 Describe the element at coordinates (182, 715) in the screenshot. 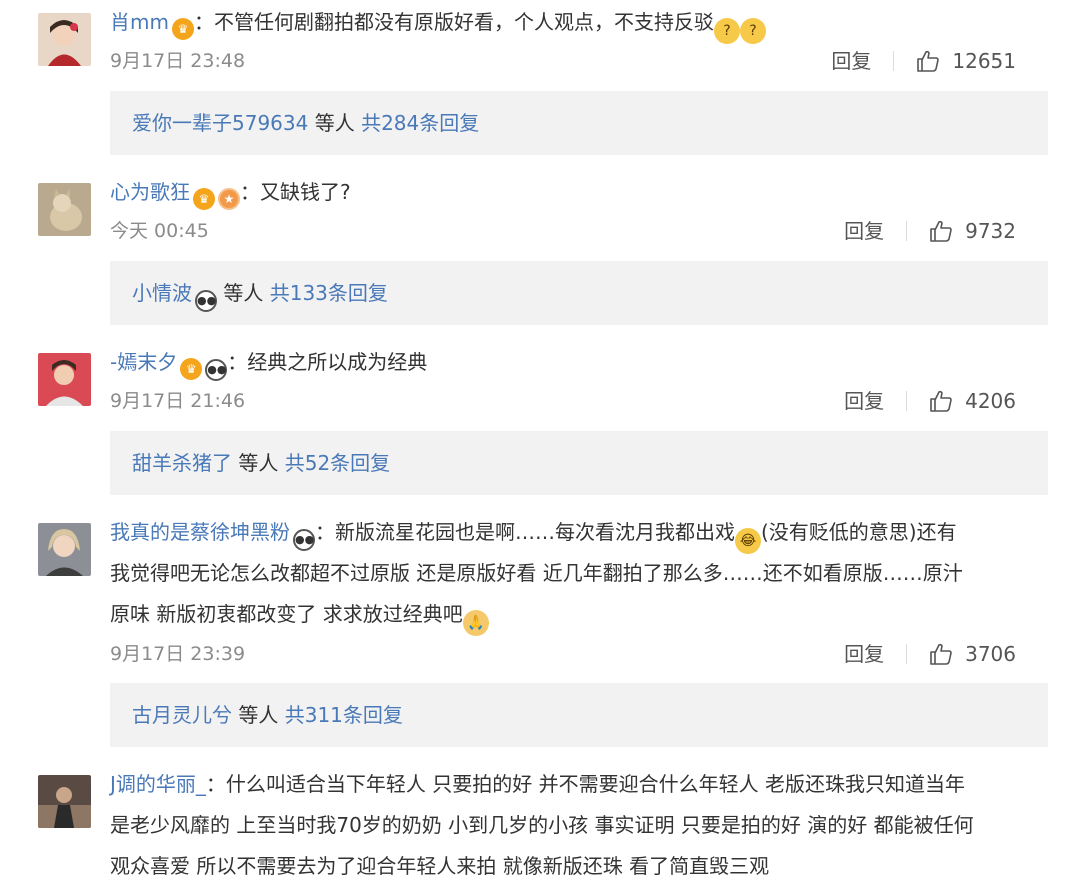

I see `reply-user-link: 古月灵儿兮` at that location.